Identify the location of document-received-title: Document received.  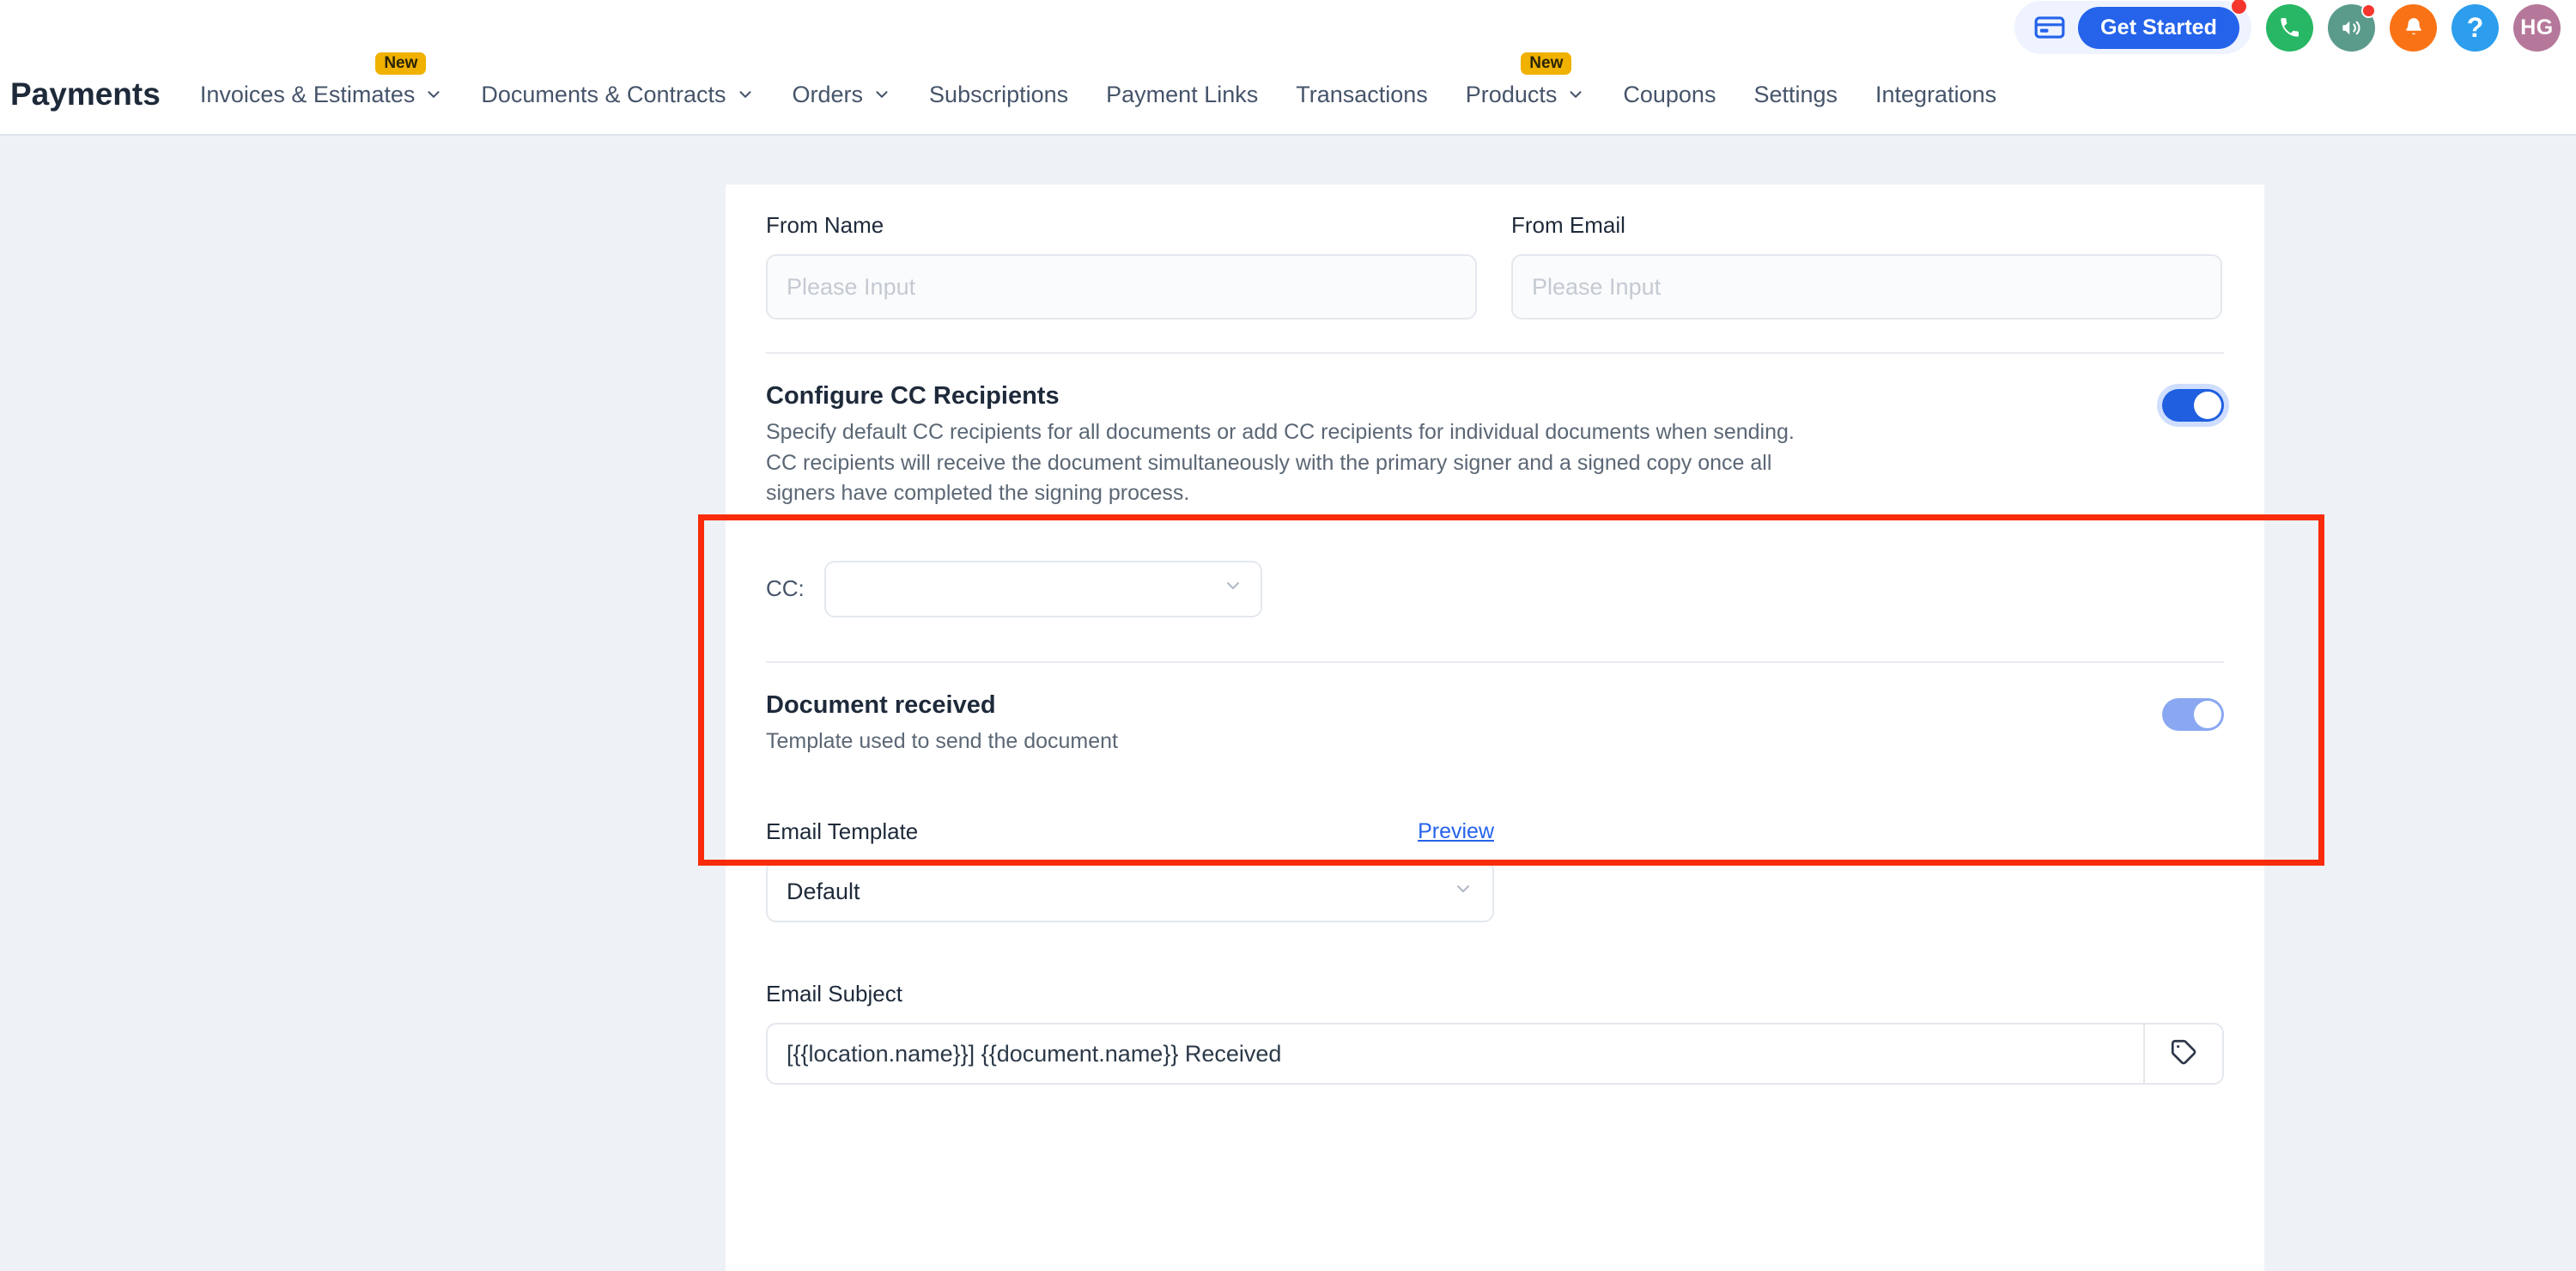
(881, 705).